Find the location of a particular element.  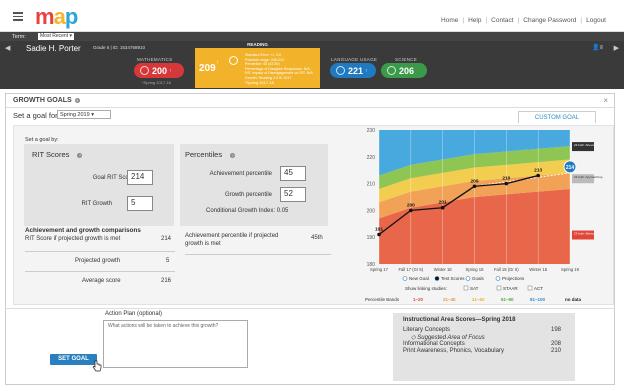

x-tick-label: Fall 18 (Gr 6) is located at coordinates (506, 269).